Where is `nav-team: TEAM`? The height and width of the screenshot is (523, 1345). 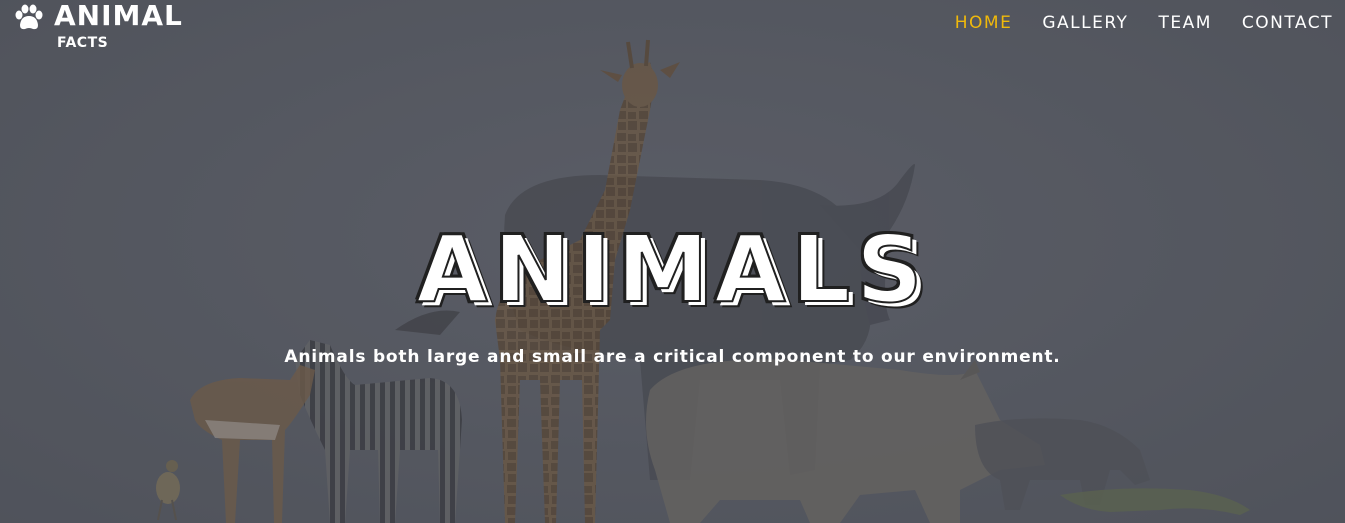
nav-team: TEAM is located at coordinates (1184, 23).